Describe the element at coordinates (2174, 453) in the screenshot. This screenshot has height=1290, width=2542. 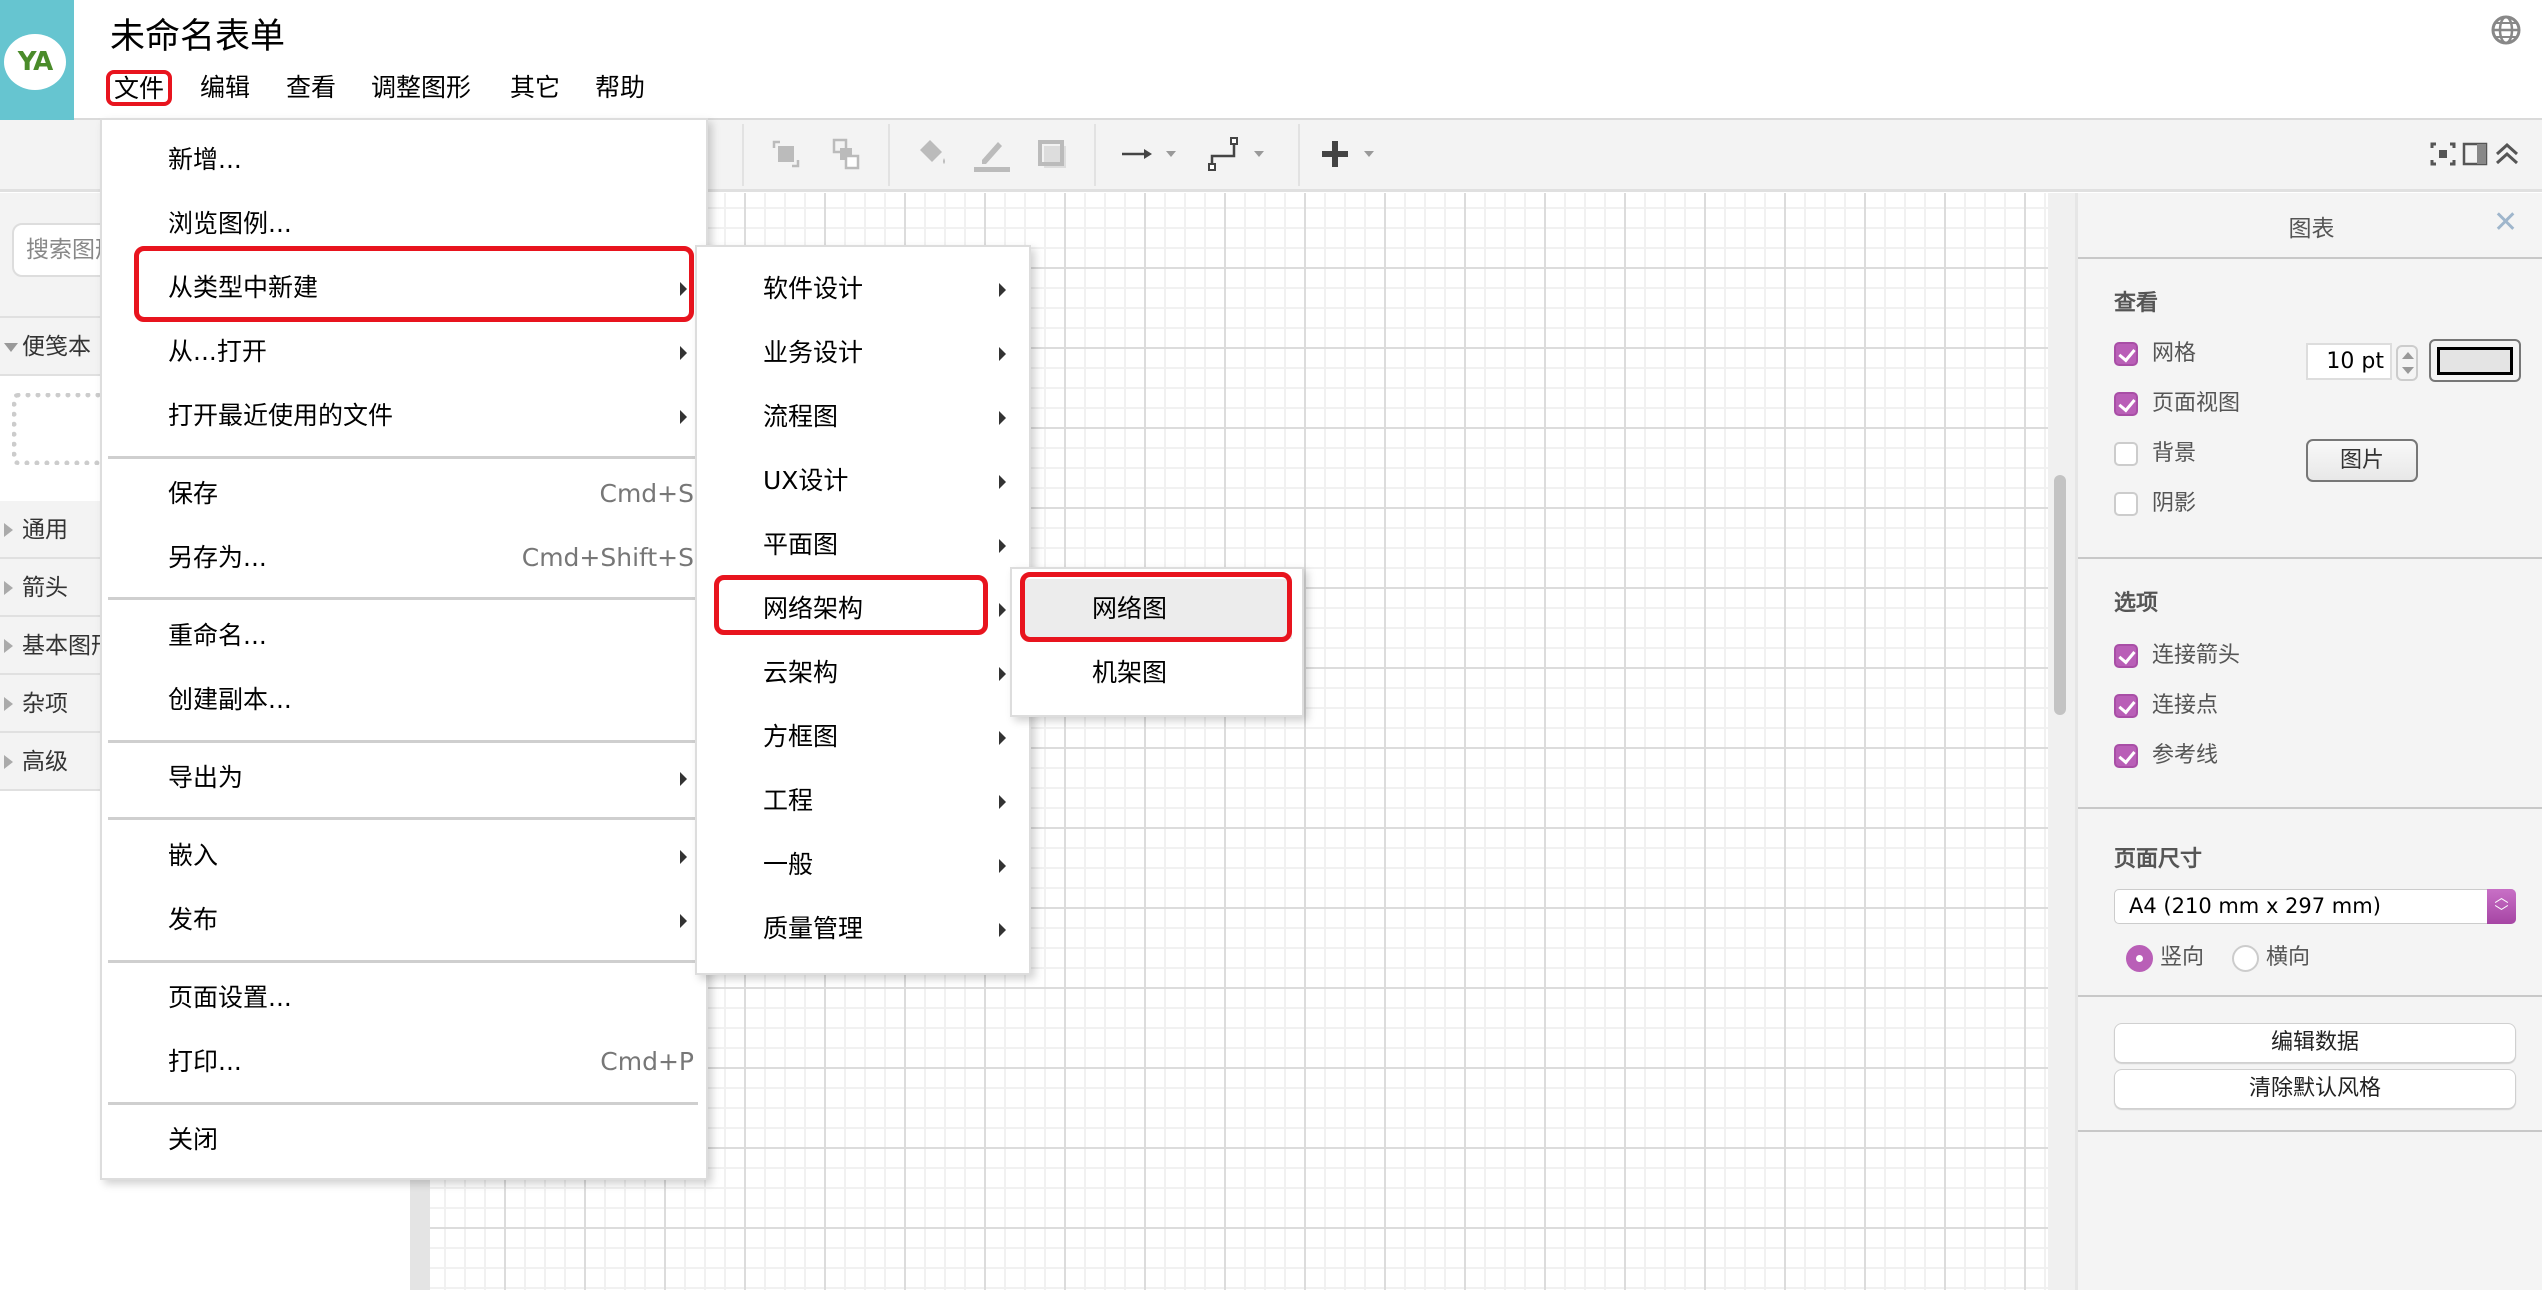
I see `background-label: 背景` at that location.